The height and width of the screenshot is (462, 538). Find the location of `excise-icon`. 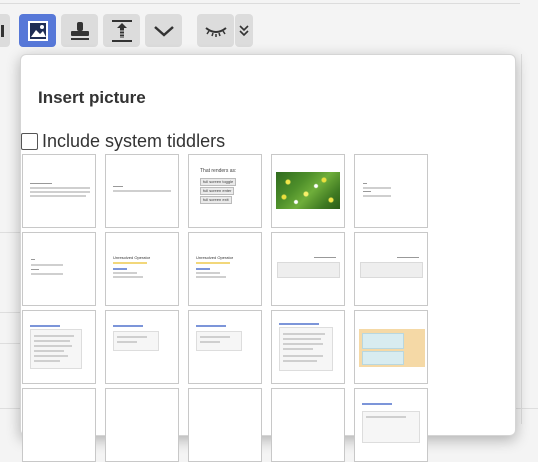

excise-icon is located at coordinates (121, 30).